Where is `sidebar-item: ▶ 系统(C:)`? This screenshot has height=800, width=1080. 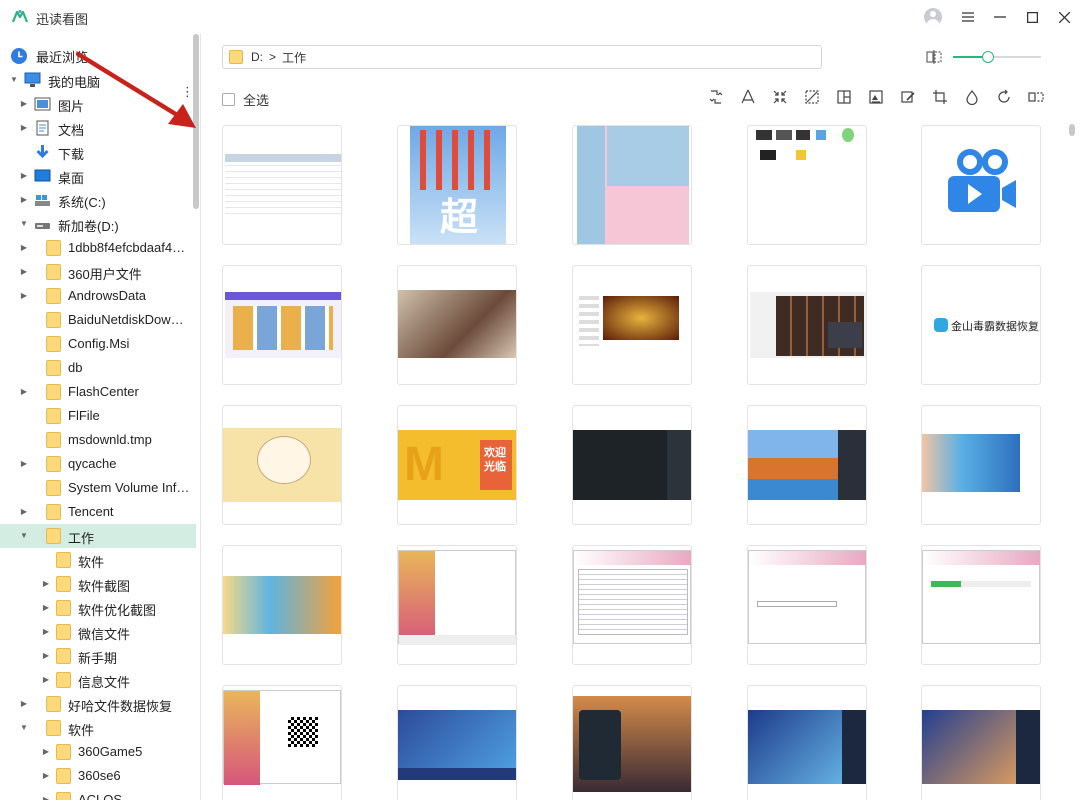 sidebar-item: ▶ 系统(C:) is located at coordinates (98, 200).